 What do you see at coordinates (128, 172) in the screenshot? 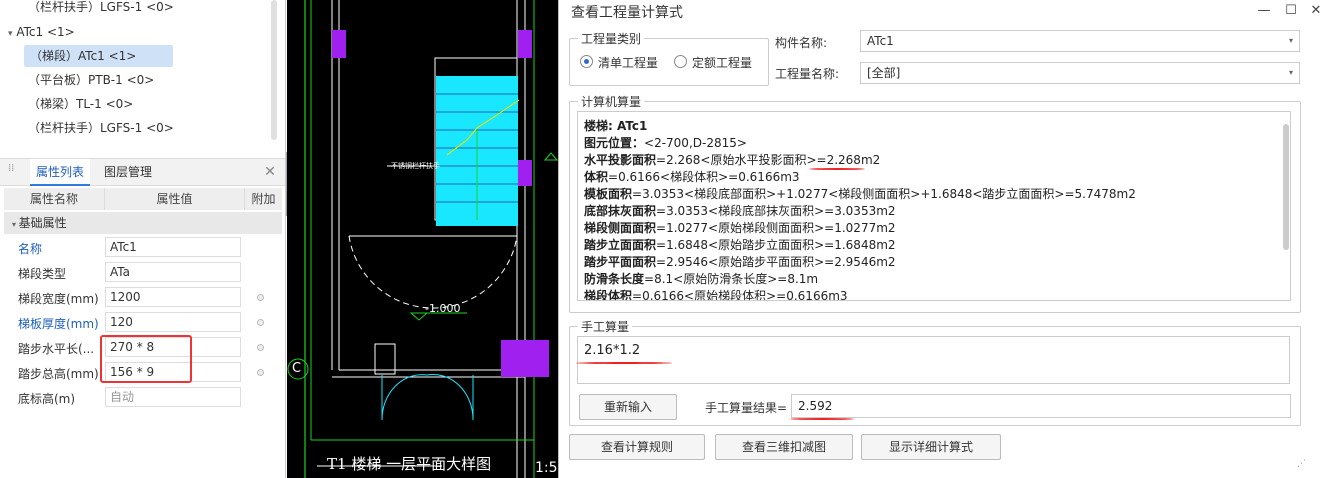
I see `tab-layers: 图层管理` at bounding box center [128, 172].